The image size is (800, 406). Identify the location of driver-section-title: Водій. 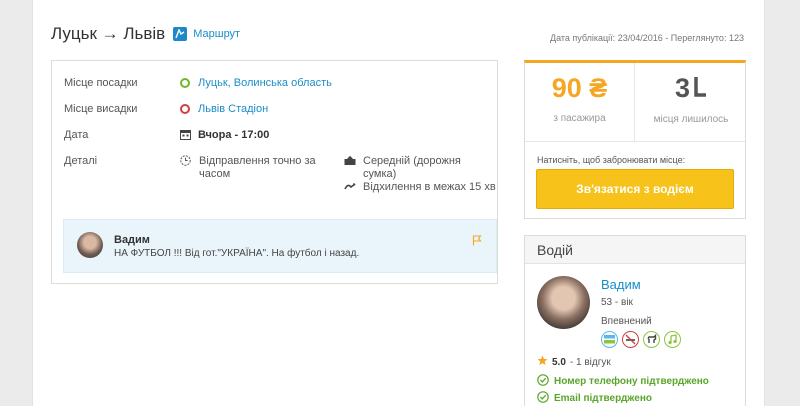
(635, 250).